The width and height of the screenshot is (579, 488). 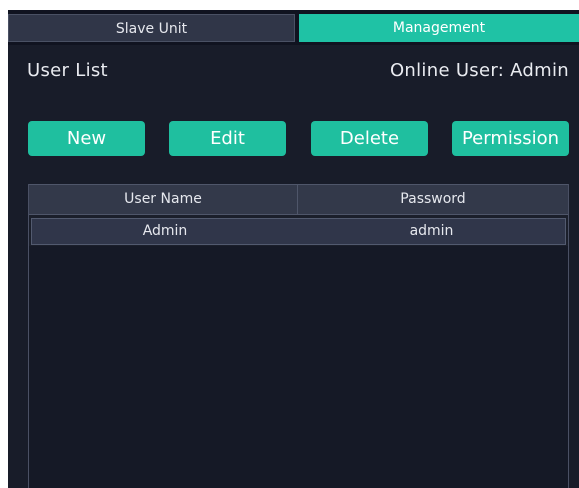 I want to click on cell-user-name: Admin, so click(x=165, y=231).